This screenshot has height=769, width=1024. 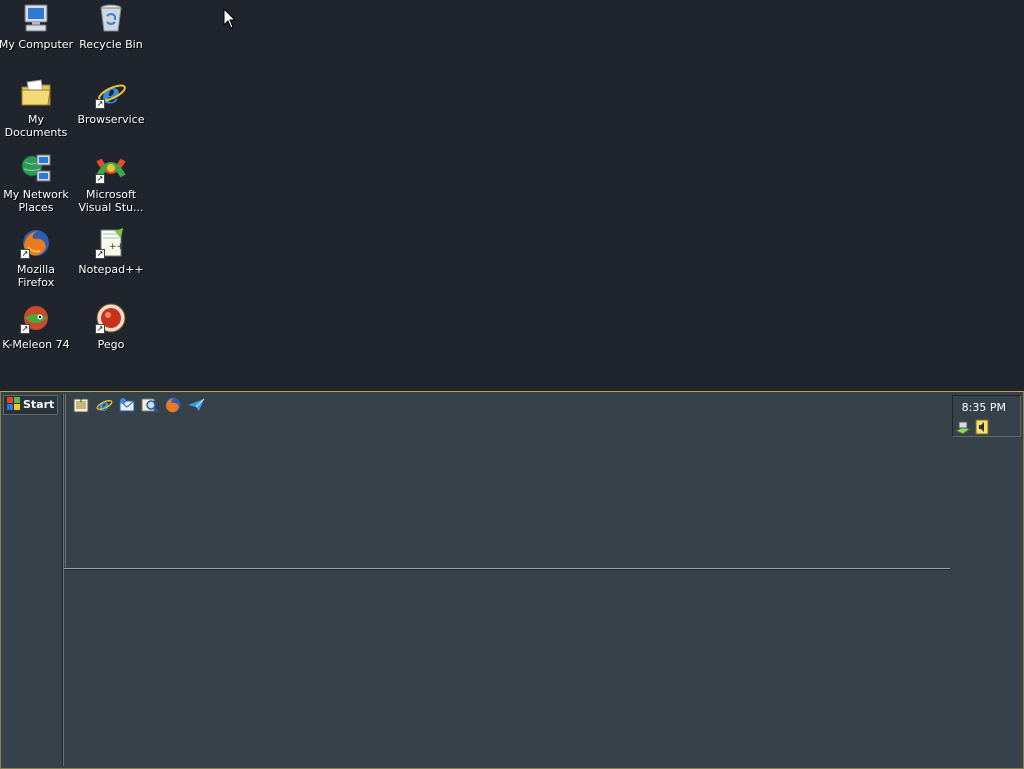 I want to click on desktop-icon-notepad-plus-plus: ++ ↗ Notepad++, so click(x=111, y=251).